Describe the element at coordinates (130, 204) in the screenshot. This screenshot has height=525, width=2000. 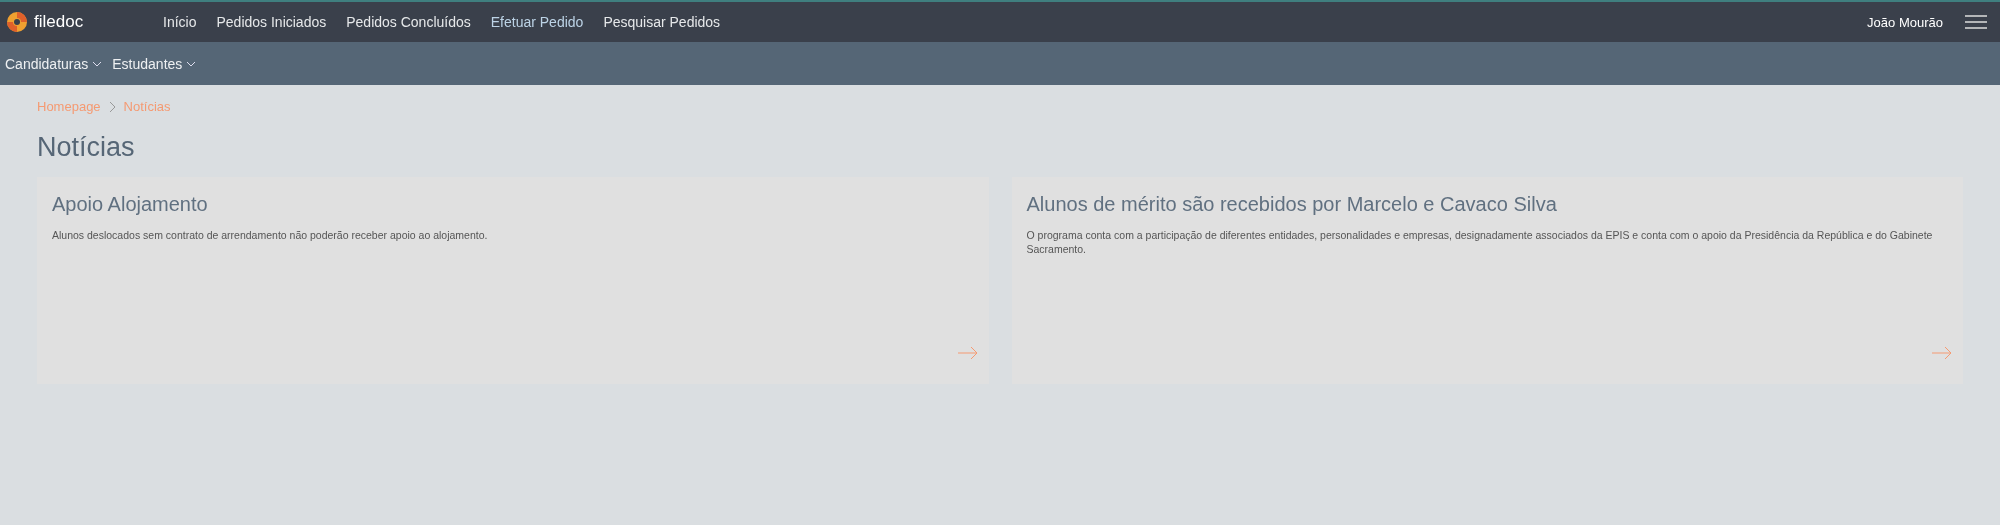
I see `news-title: Apoio Alojamento` at that location.